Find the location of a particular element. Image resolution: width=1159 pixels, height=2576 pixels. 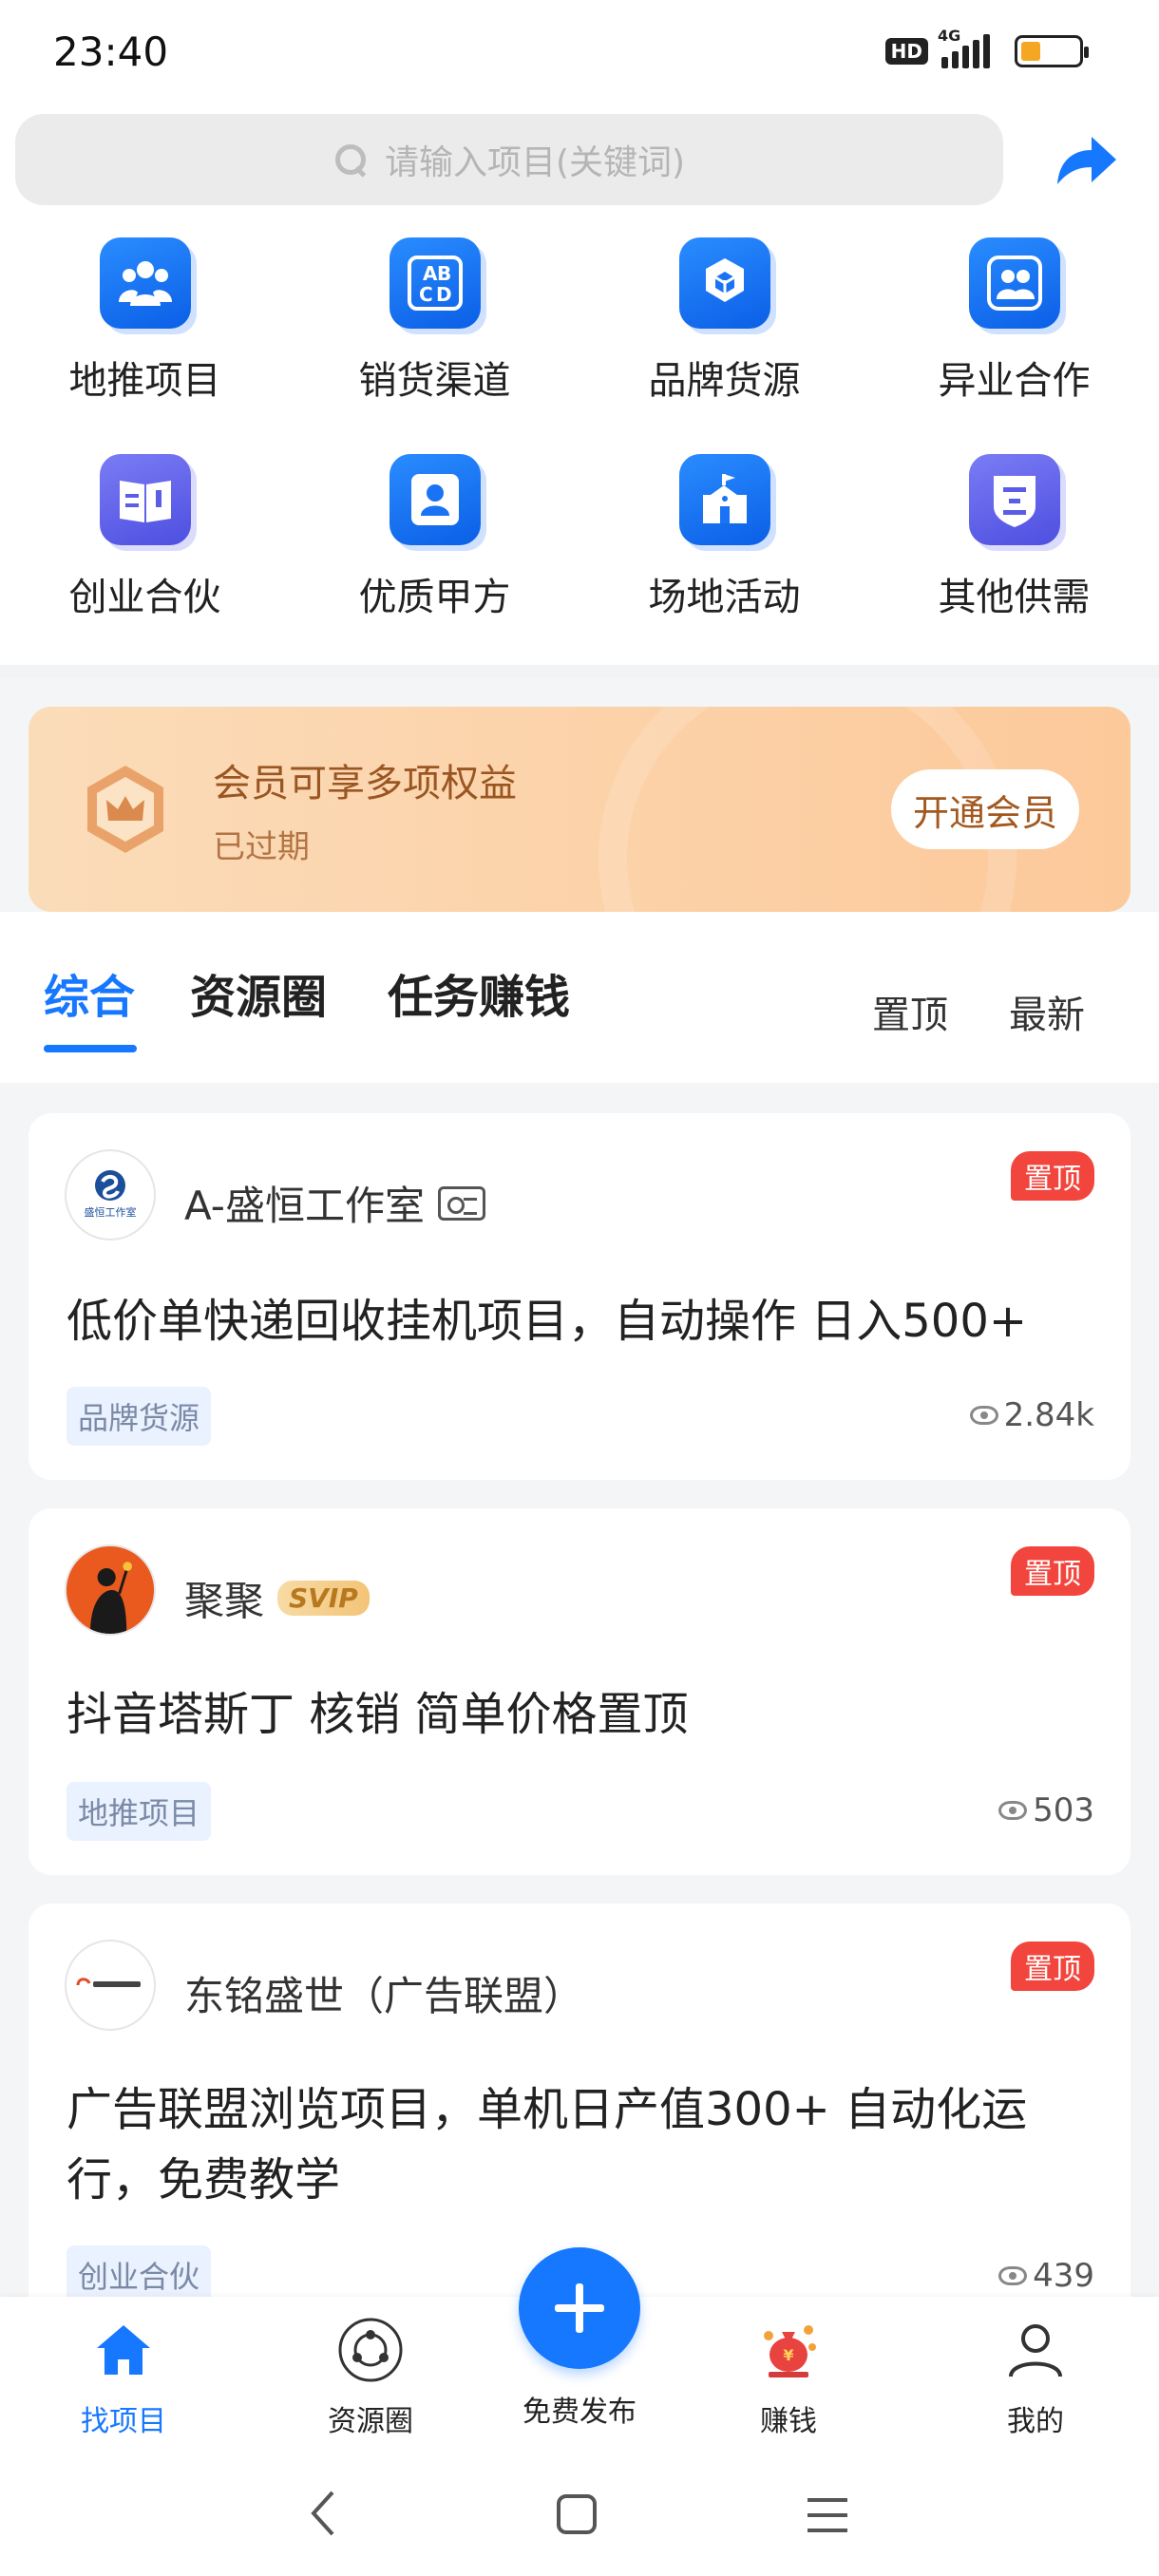

partners-icon is located at coordinates (1014, 283).